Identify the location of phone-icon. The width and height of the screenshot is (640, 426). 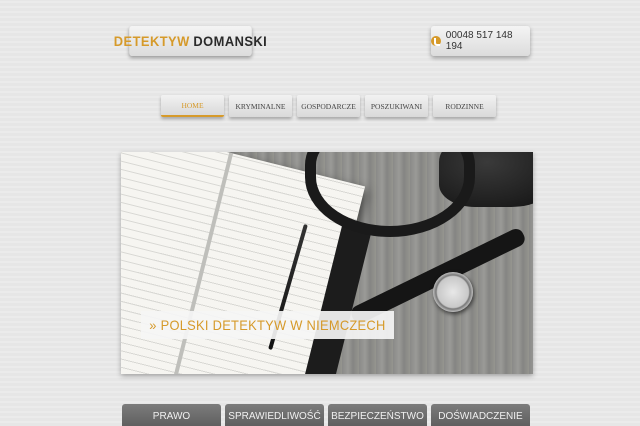
(436, 41).